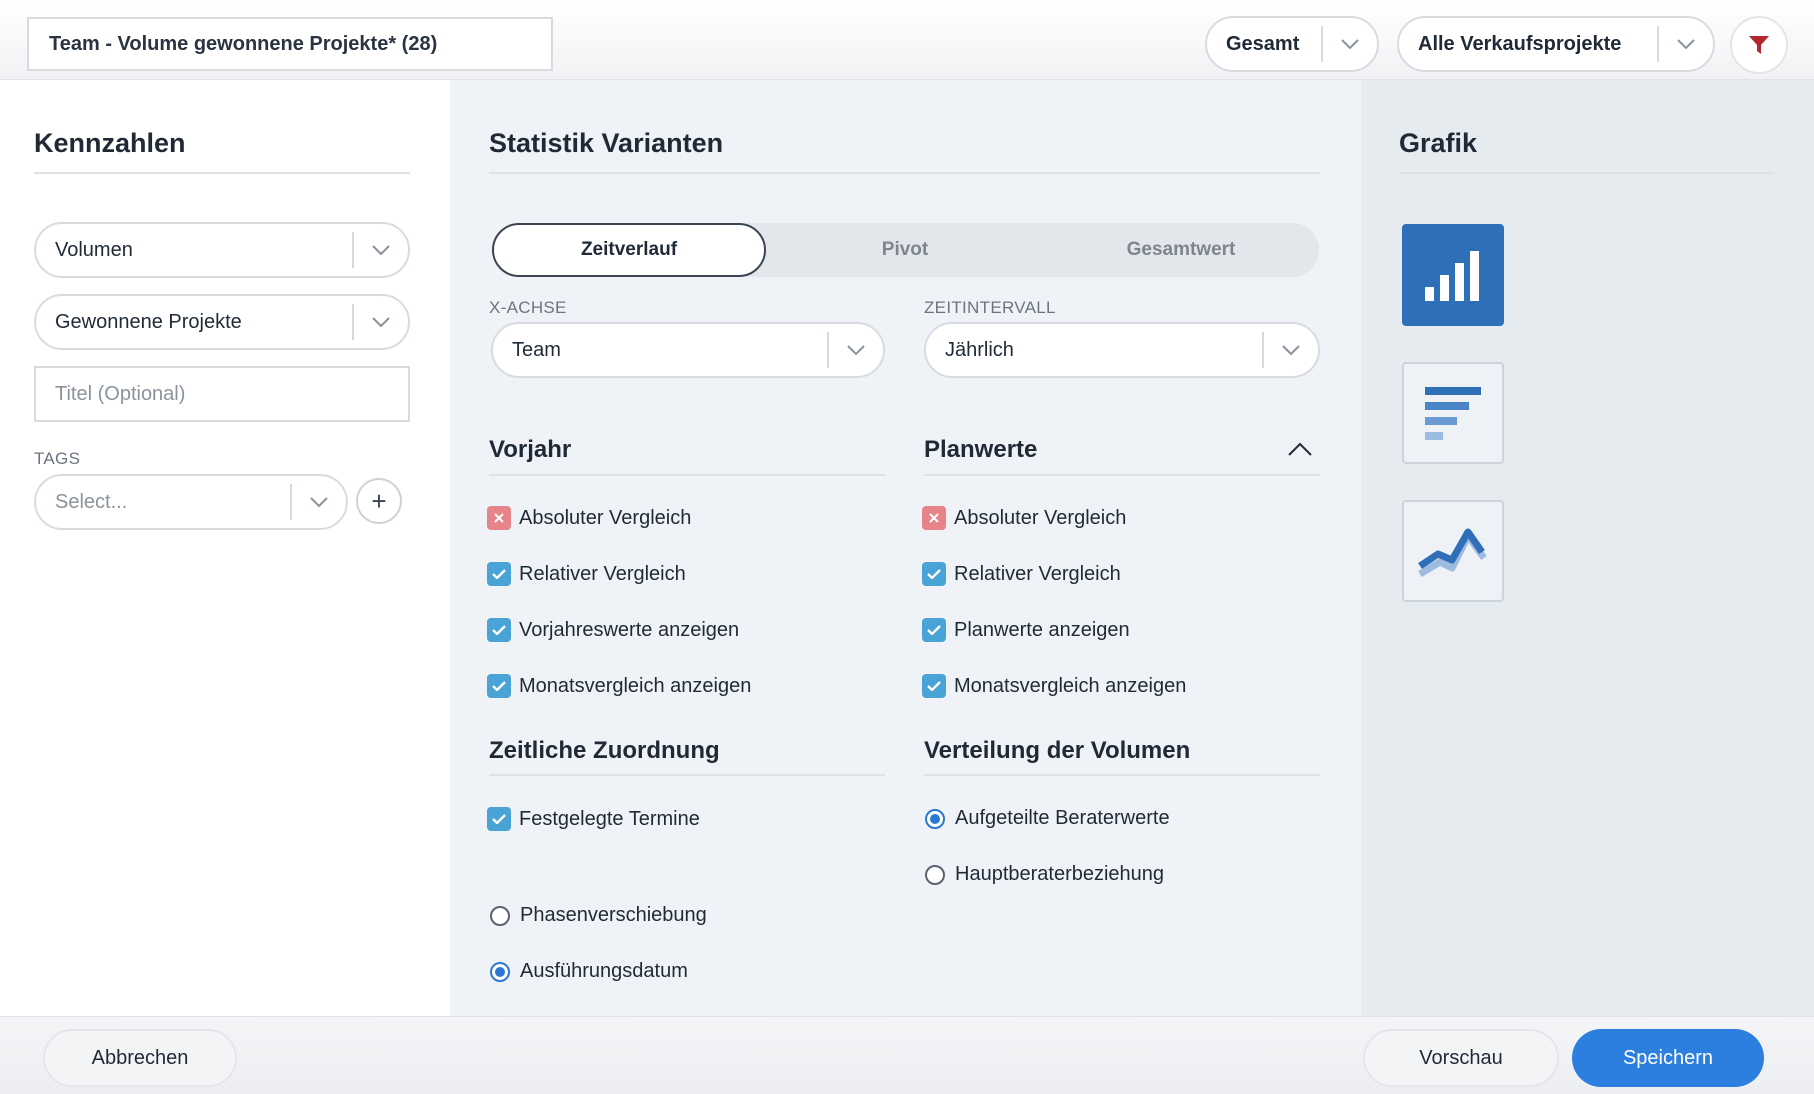  I want to click on vorjahr-values-checkbox: Vorjahreswerte anzeigen, so click(613, 630).